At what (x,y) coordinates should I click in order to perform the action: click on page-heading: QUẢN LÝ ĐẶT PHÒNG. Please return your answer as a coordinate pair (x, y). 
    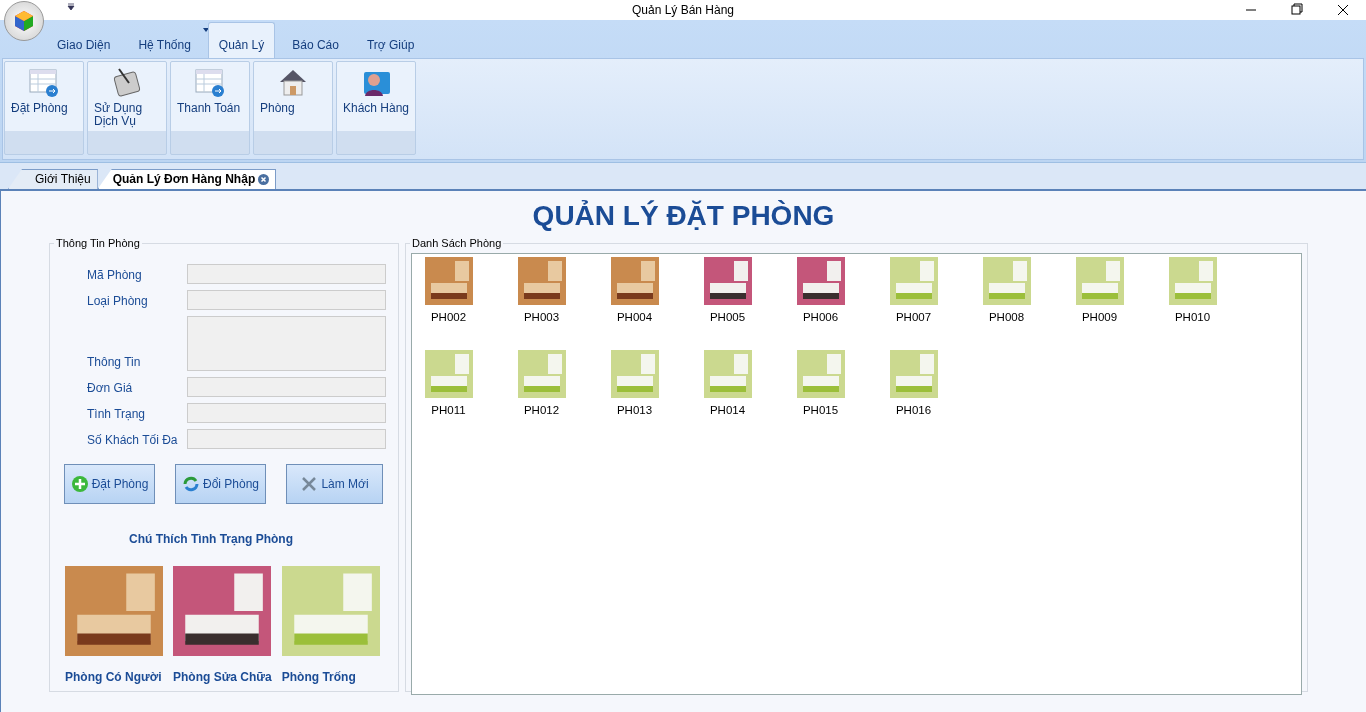
    Looking at the image, I should click on (683, 216).